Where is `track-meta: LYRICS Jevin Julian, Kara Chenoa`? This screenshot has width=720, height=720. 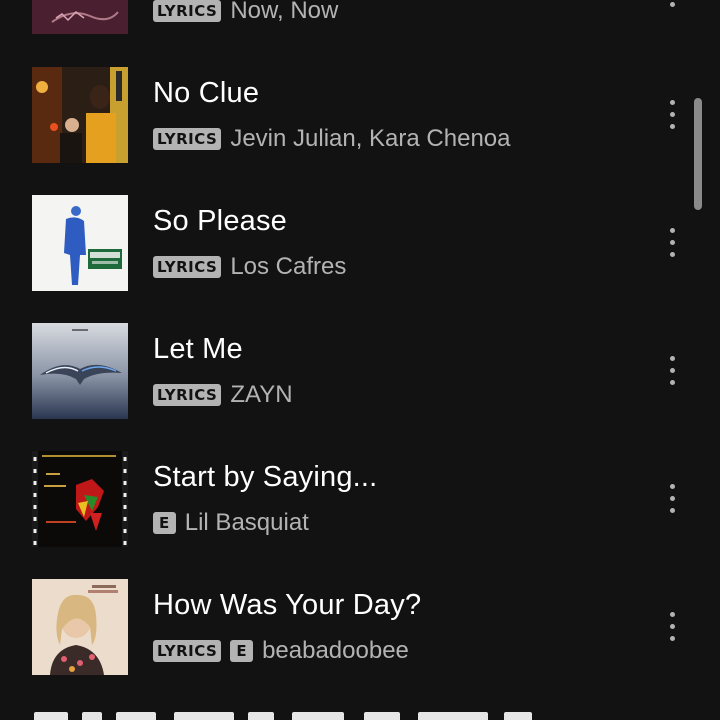
track-meta: LYRICS Jevin Julian, Kara Chenoa is located at coordinates (331, 139).